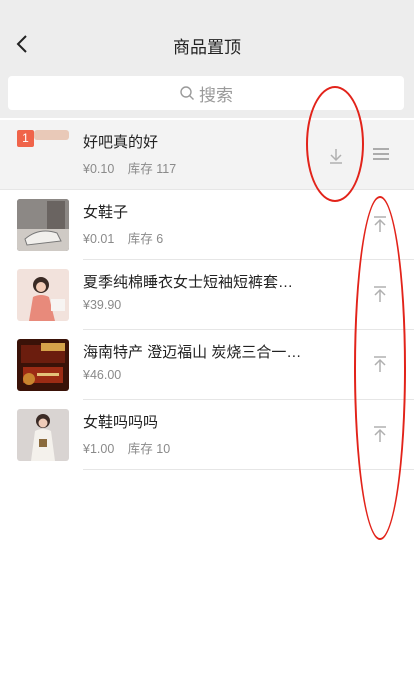 This screenshot has width=414, height=692. Describe the element at coordinates (248, 469) in the screenshot. I see `row-divider` at that location.